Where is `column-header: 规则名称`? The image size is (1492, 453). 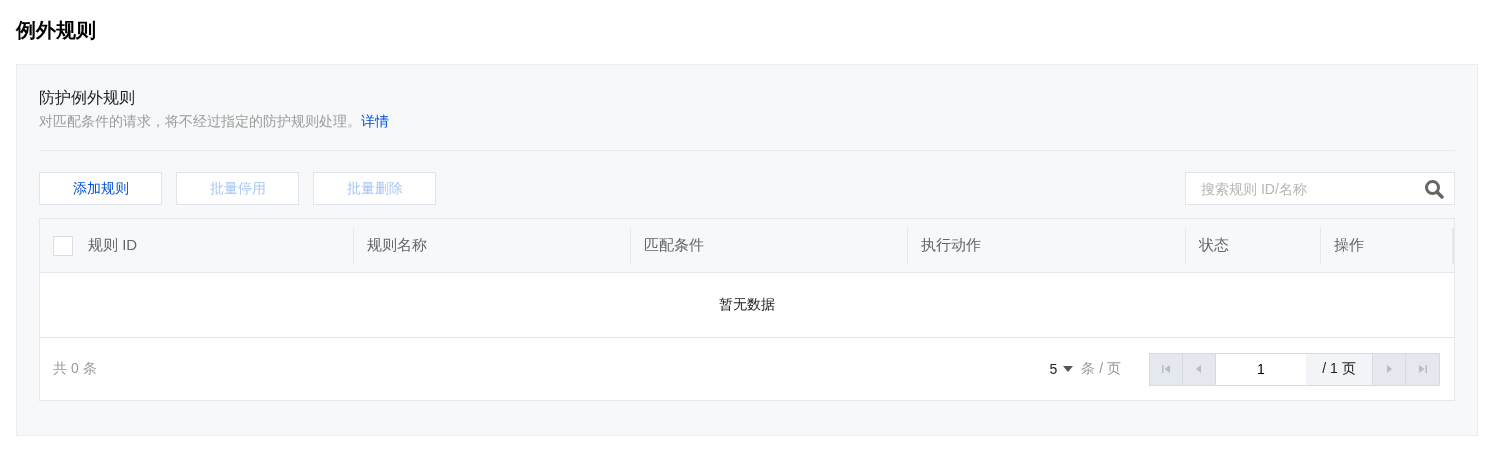 column-header: 规则名称 is located at coordinates (397, 245).